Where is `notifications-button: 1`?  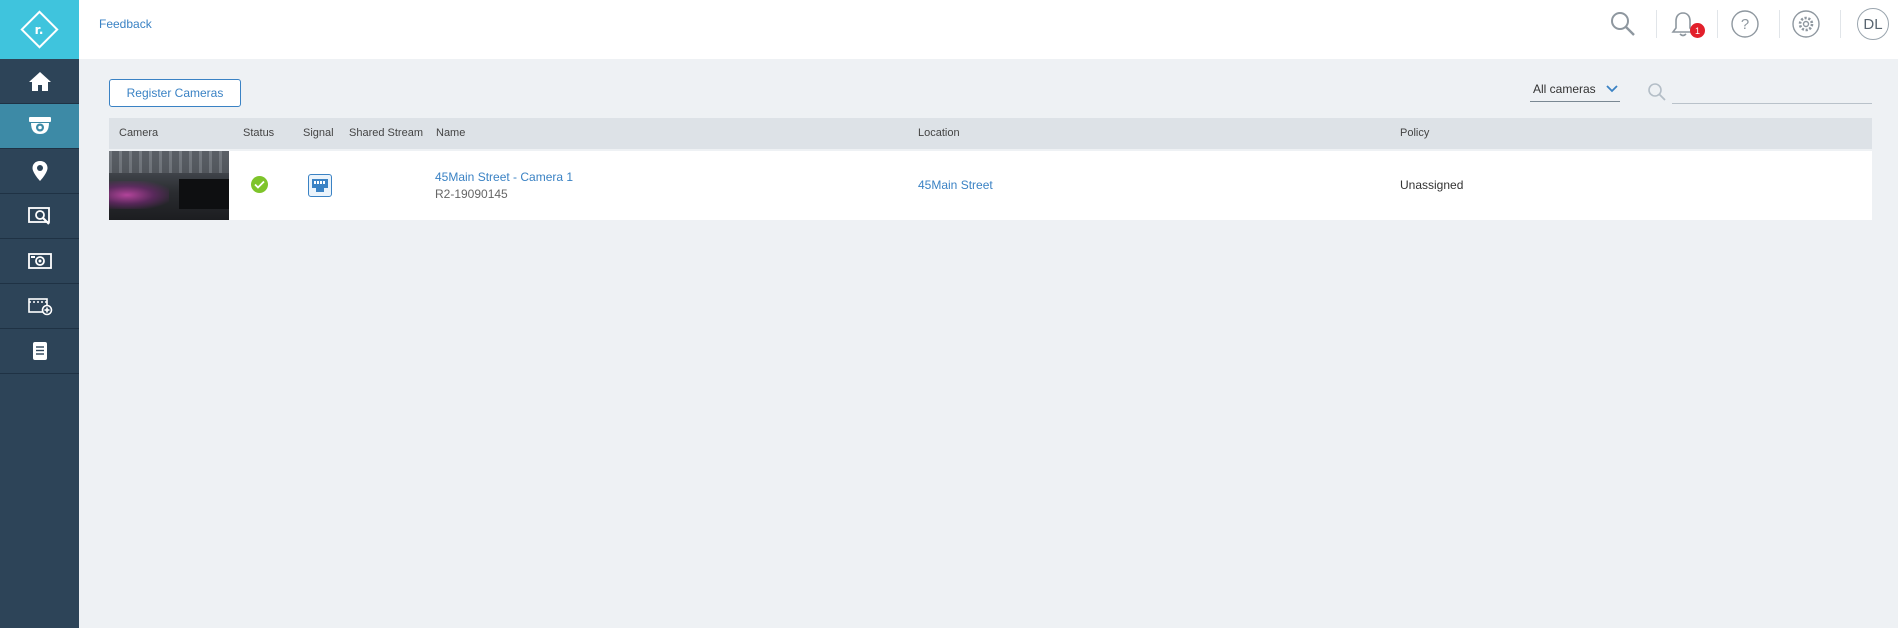
notifications-button: 1 is located at coordinates (1686, 24).